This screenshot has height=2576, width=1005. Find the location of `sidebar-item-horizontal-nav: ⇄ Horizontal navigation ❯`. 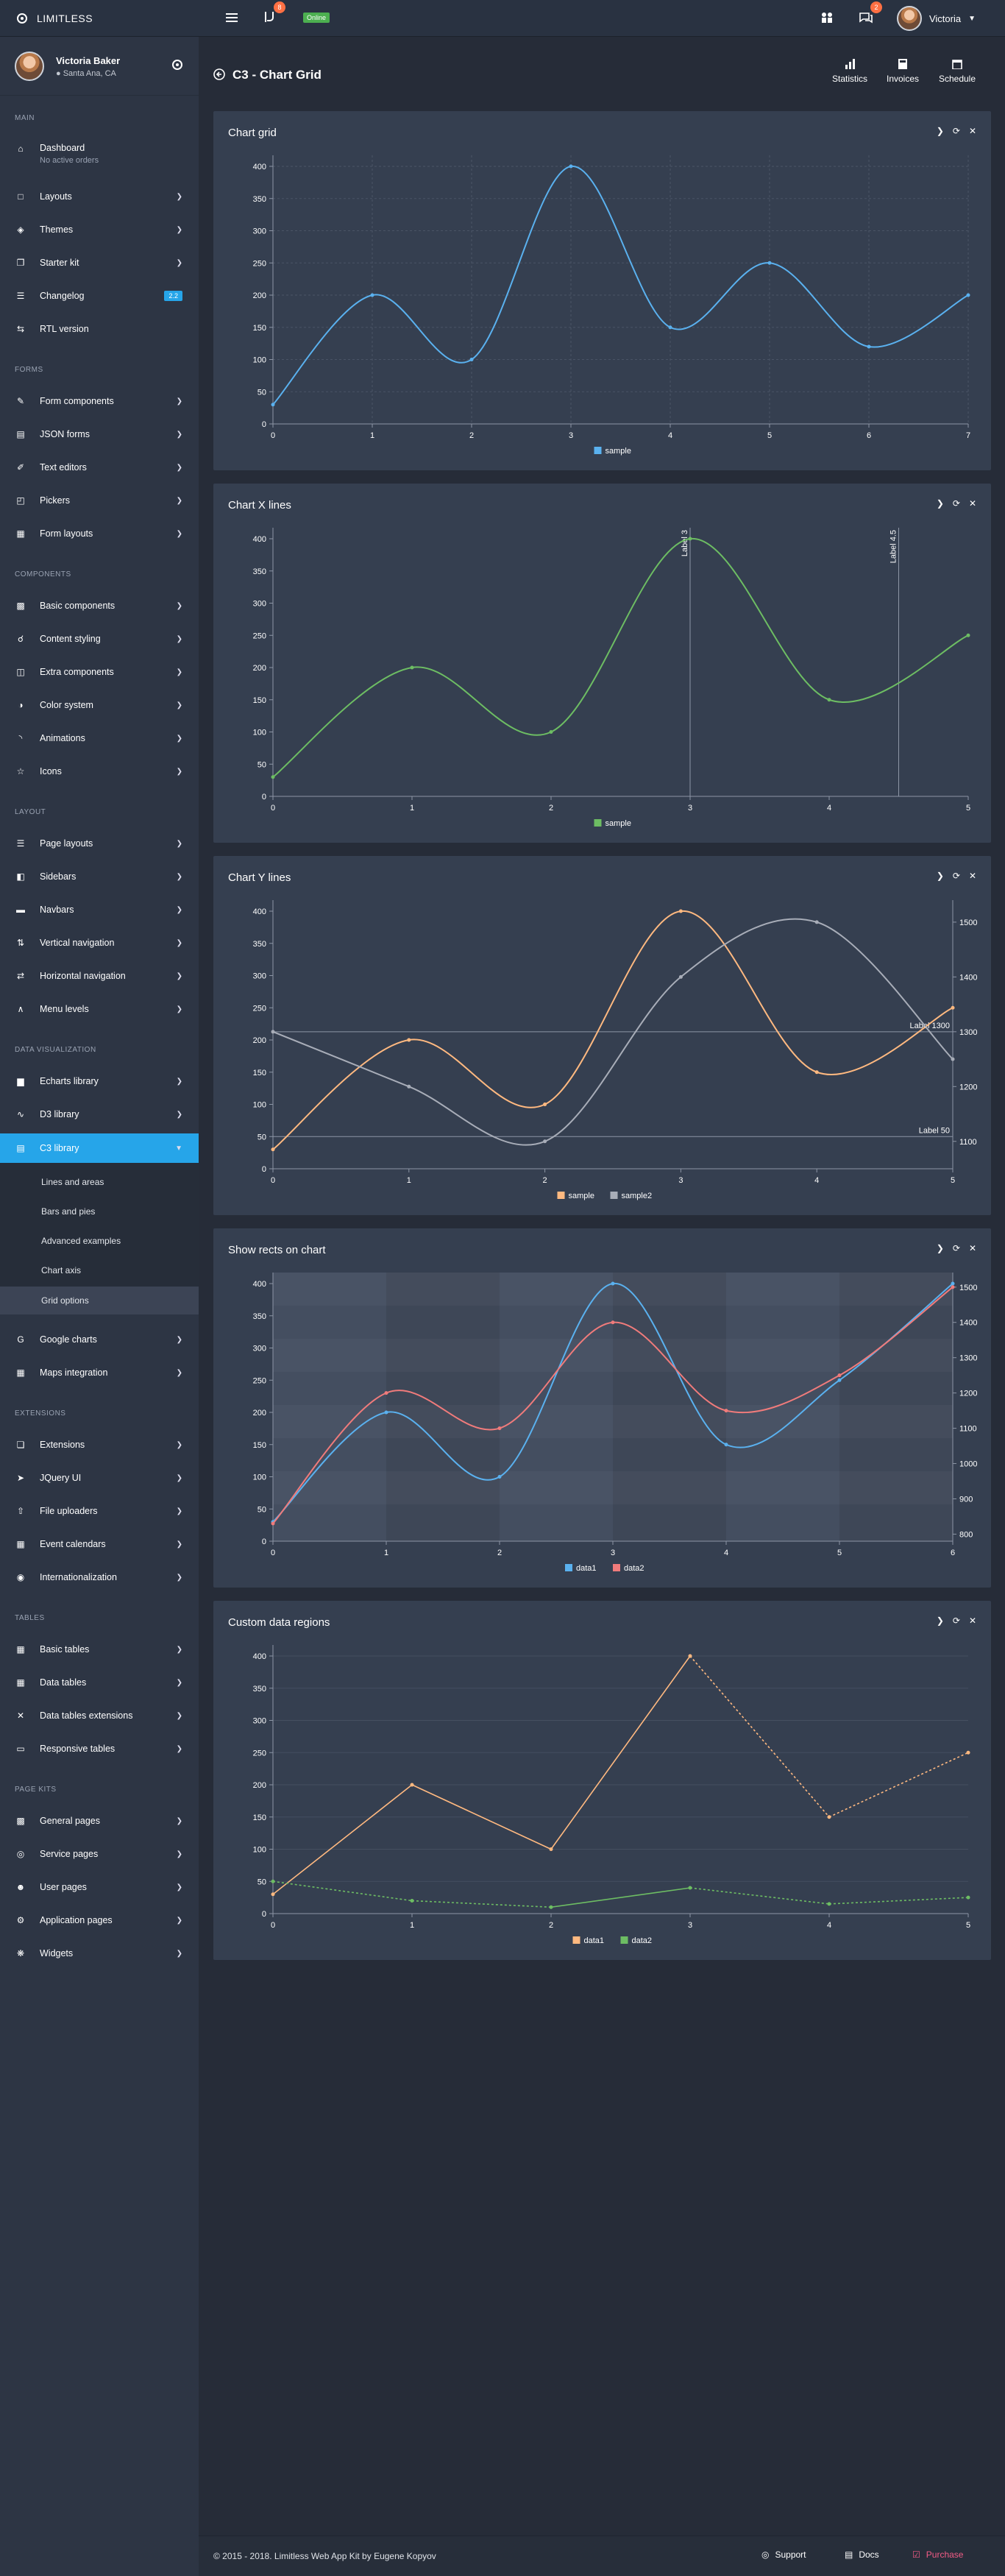

sidebar-item-horizontal-nav: ⇄ Horizontal navigation ❯ is located at coordinates (99, 976).